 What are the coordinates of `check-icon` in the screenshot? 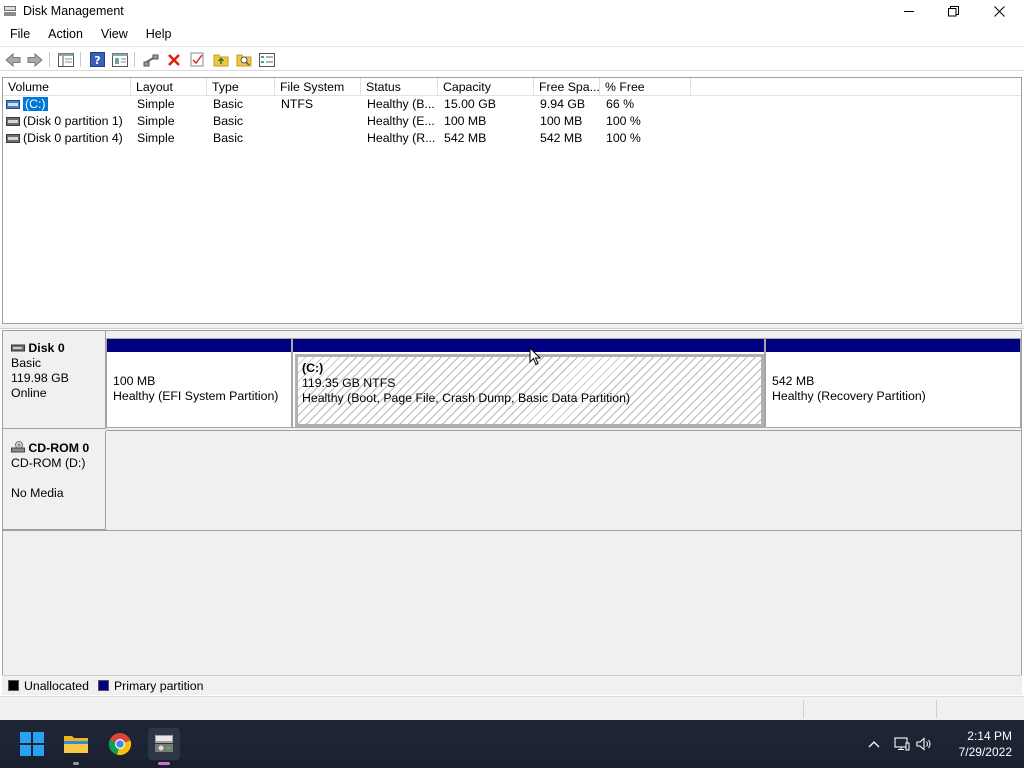 It's located at (196, 59).